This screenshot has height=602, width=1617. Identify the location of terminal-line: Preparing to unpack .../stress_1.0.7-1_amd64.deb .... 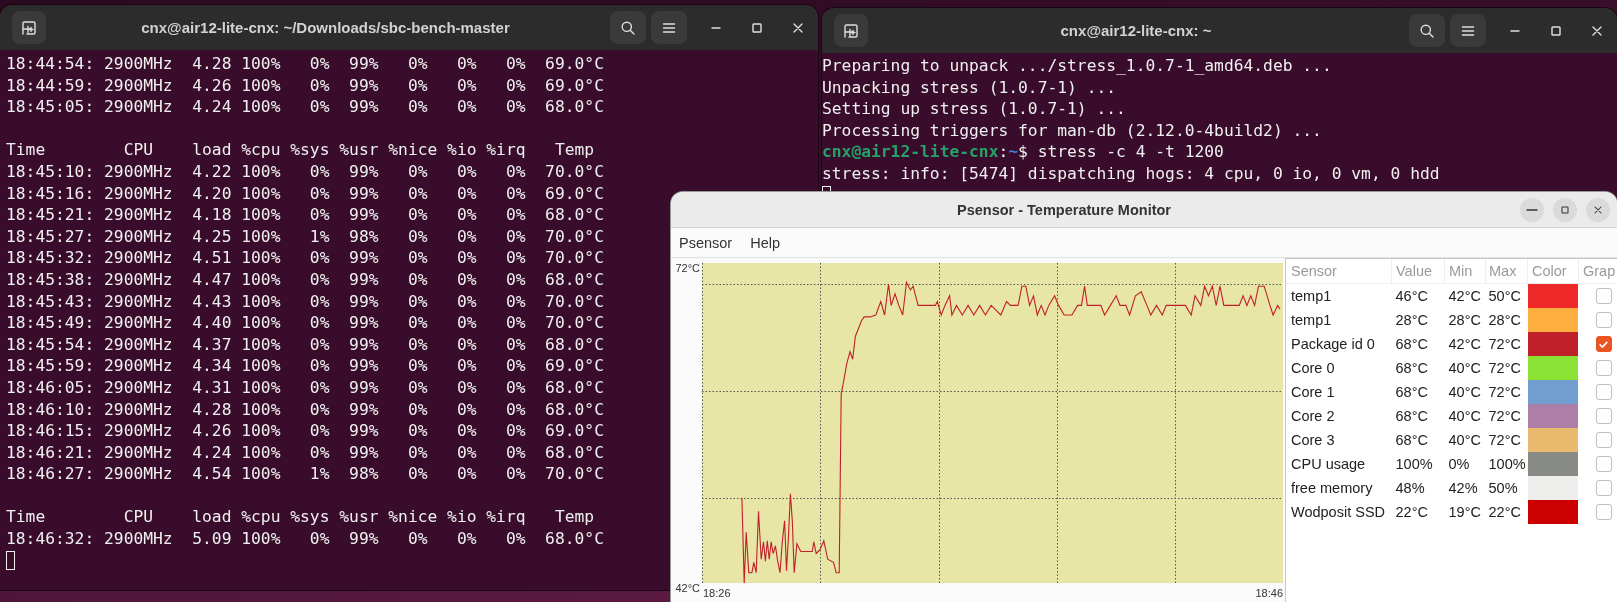
(1077, 66).